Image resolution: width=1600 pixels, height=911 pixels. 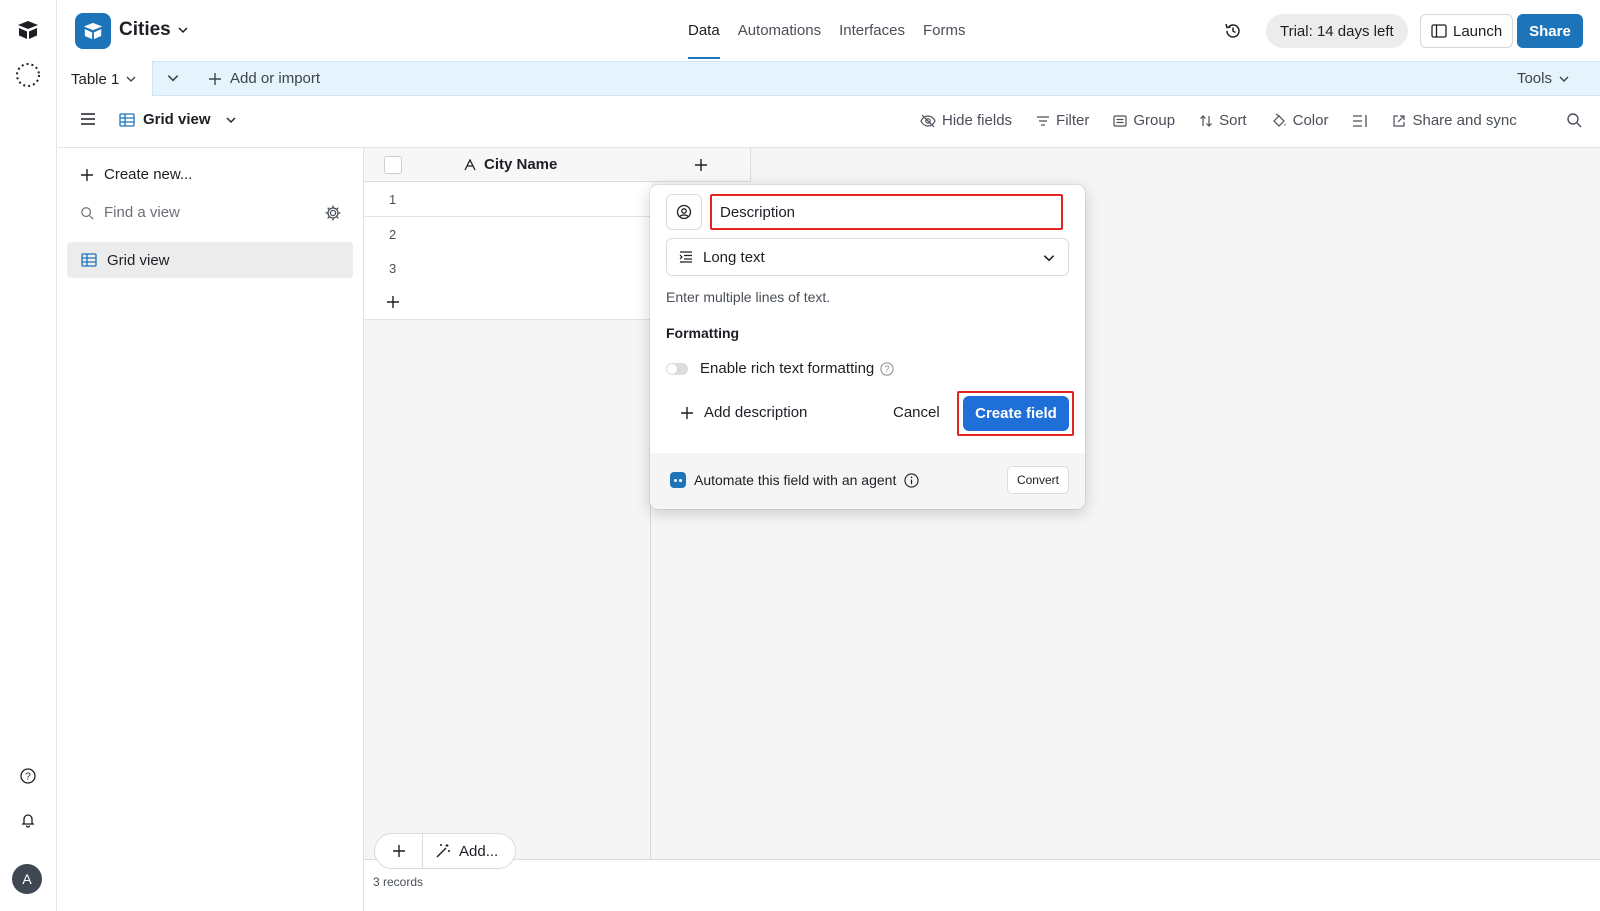 I want to click on record-count: 3 records, so click(x=398, y=882).